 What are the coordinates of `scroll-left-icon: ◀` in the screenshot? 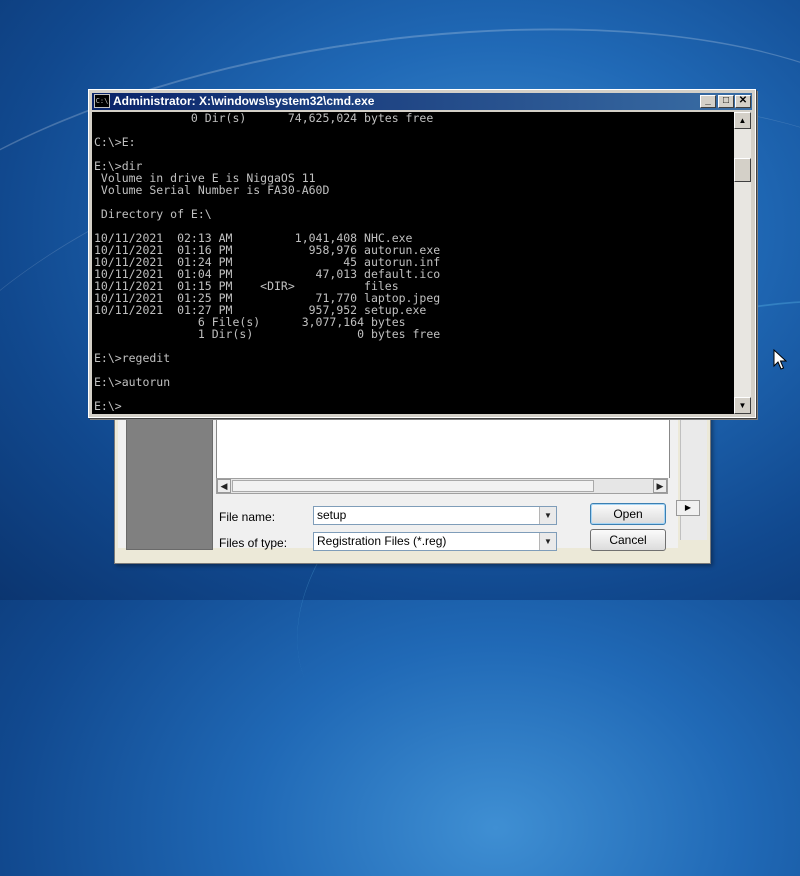 It's located at (224, 486).